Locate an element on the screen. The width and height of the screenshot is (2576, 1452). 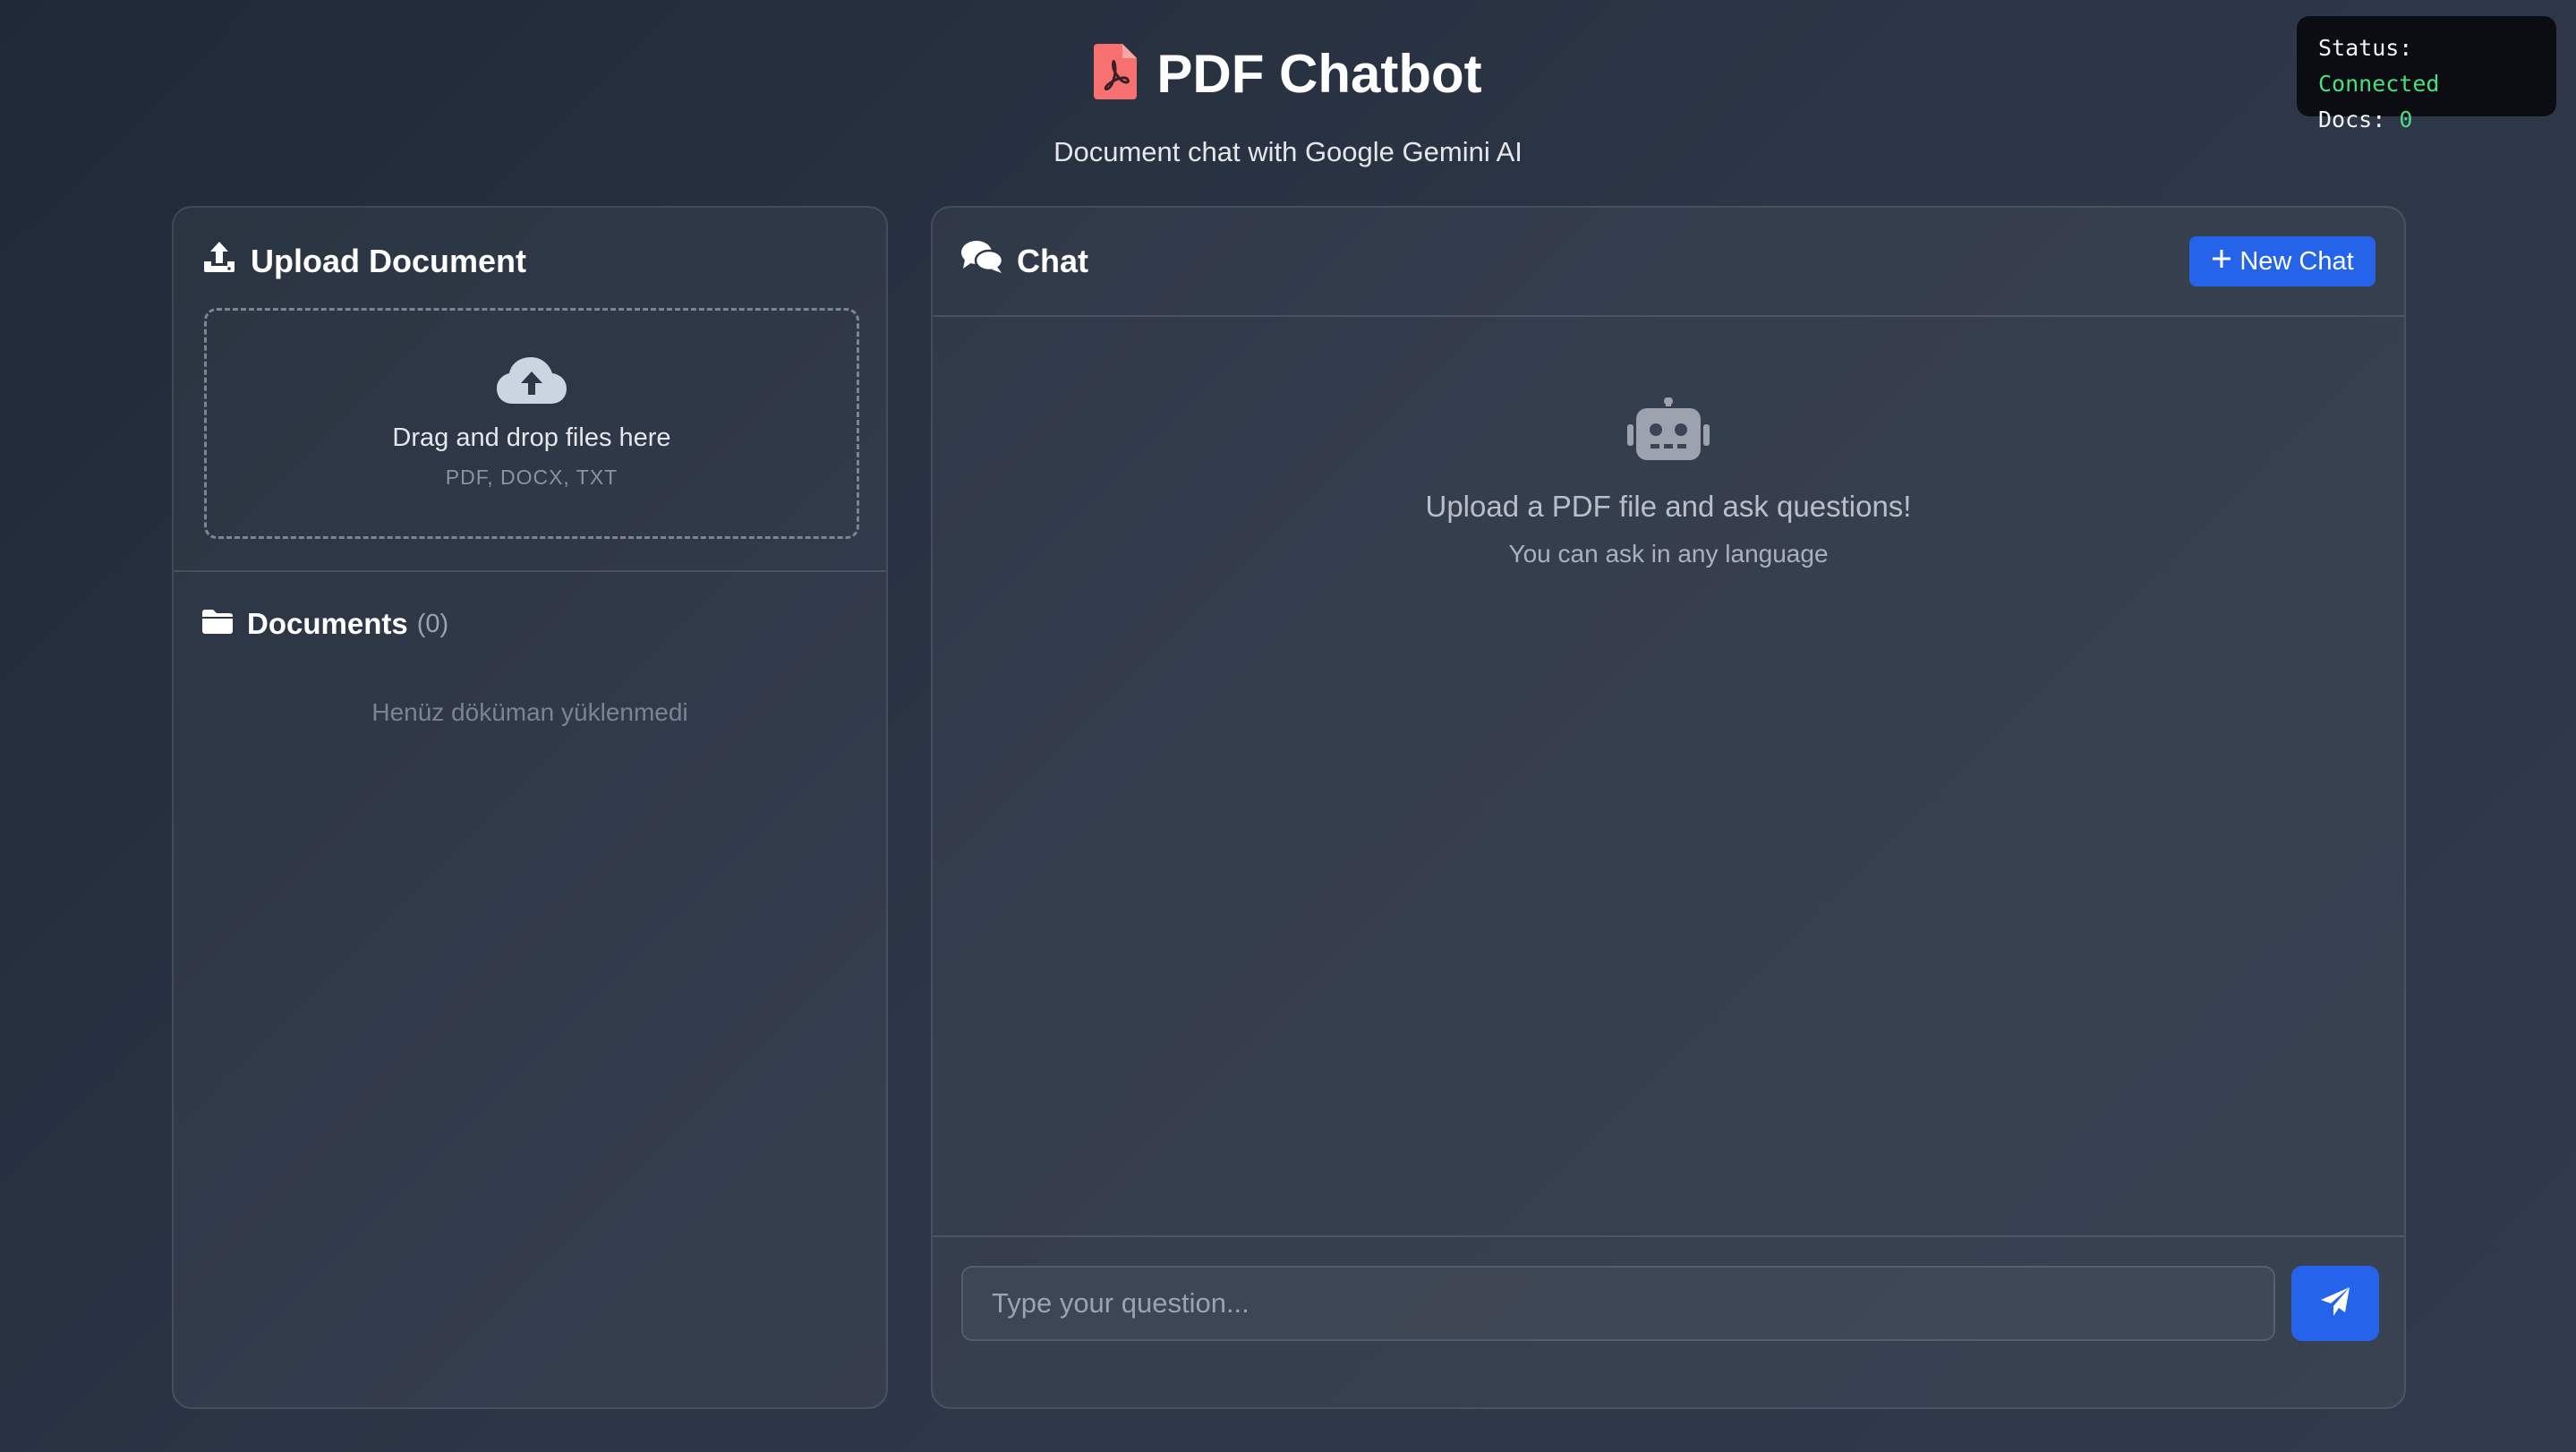
documents-title: Documents is located at coordinates (327, 623).